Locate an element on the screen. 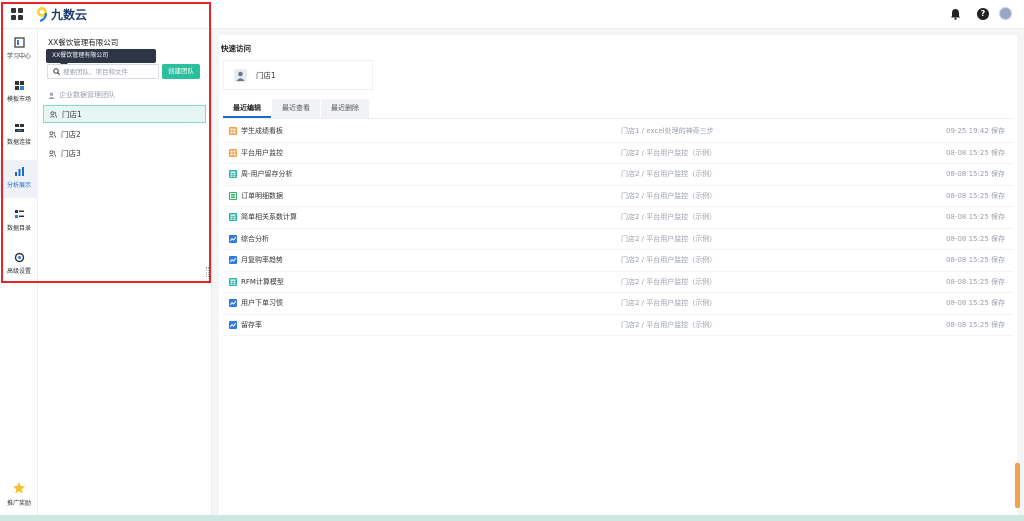  learning-icon is located at coordinates (19, 42).